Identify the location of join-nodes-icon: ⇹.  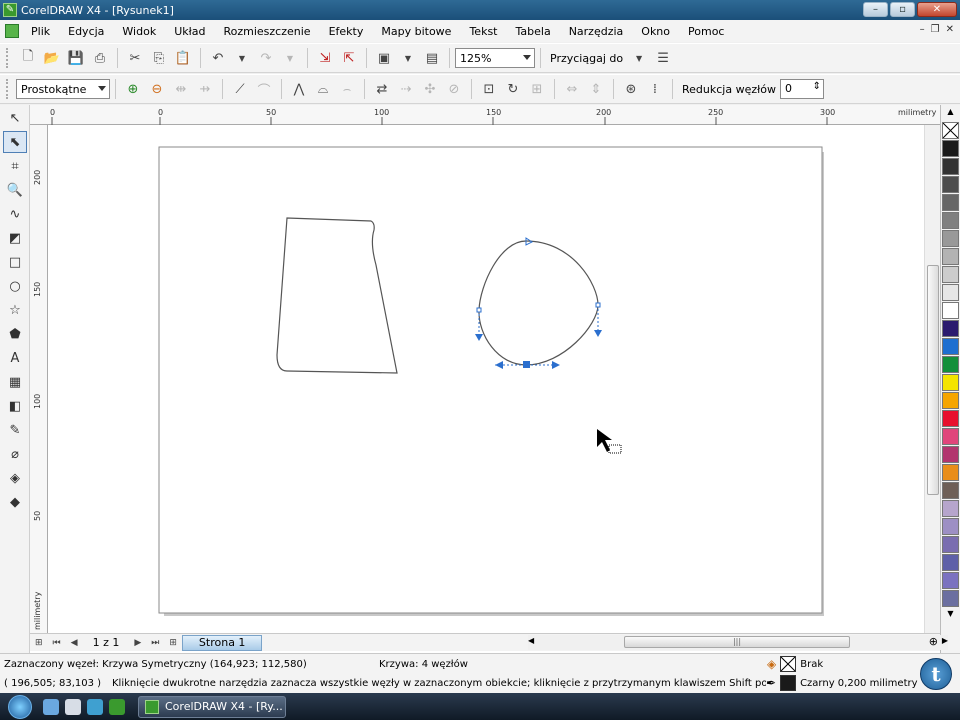
(181, 89).